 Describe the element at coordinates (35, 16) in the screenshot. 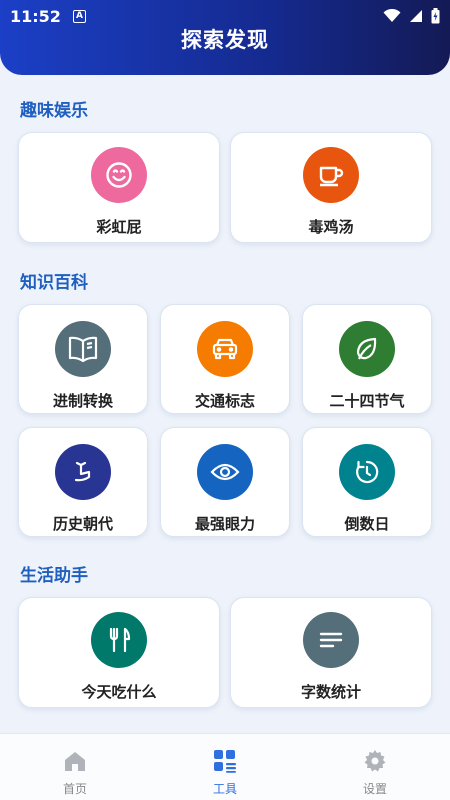

I see `status-time: 11:52` at that location.